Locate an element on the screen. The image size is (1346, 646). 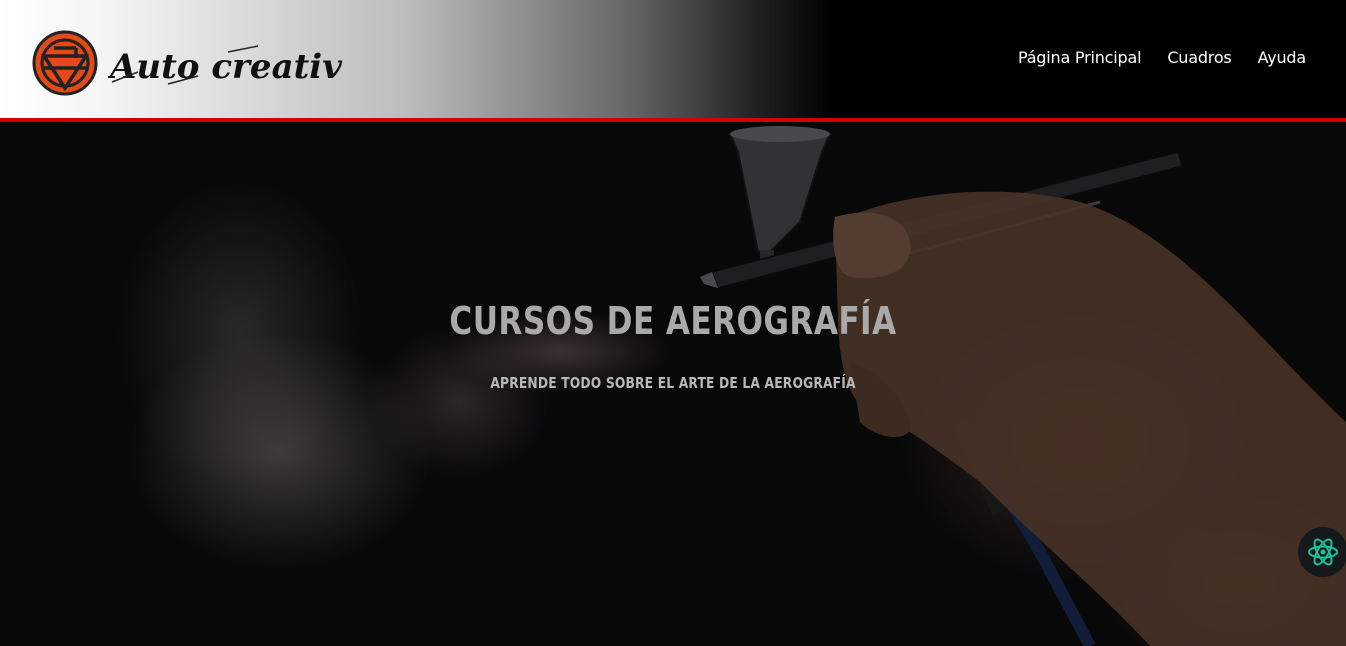
nav-link-pagina-principal: Página Principal is located at coordinates (1080, 57).